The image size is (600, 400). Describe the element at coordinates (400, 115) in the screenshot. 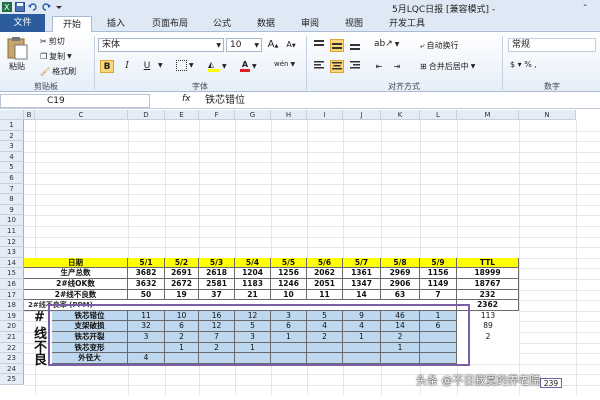

I see `column-header-K: K` at that location.